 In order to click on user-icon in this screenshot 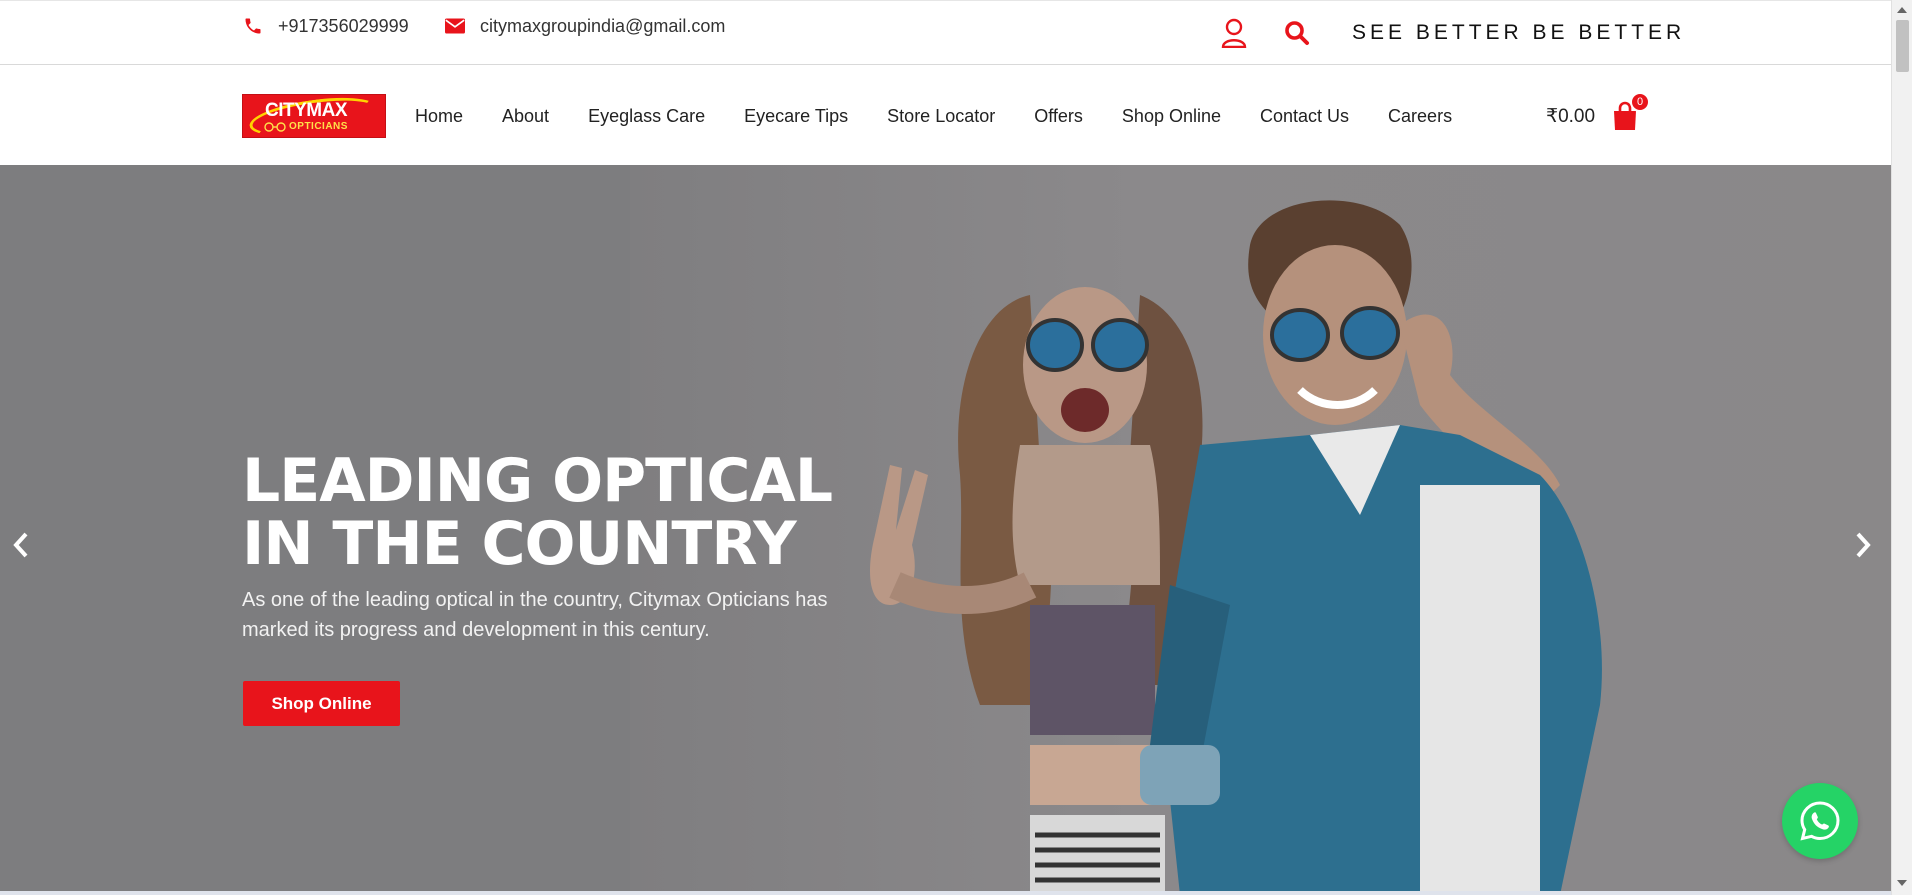, I will do `click(1234, 33)`.